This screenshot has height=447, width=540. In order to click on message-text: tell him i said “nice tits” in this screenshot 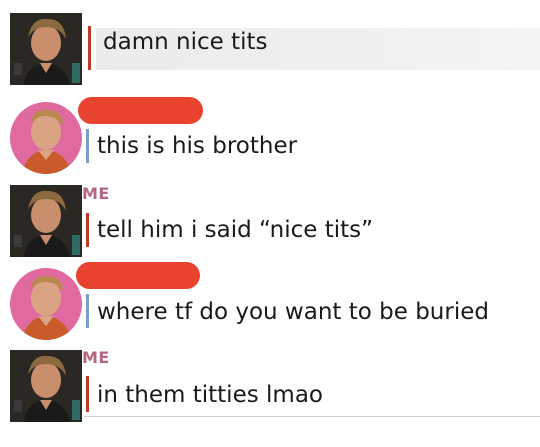, I will do `click(235, 230)`.